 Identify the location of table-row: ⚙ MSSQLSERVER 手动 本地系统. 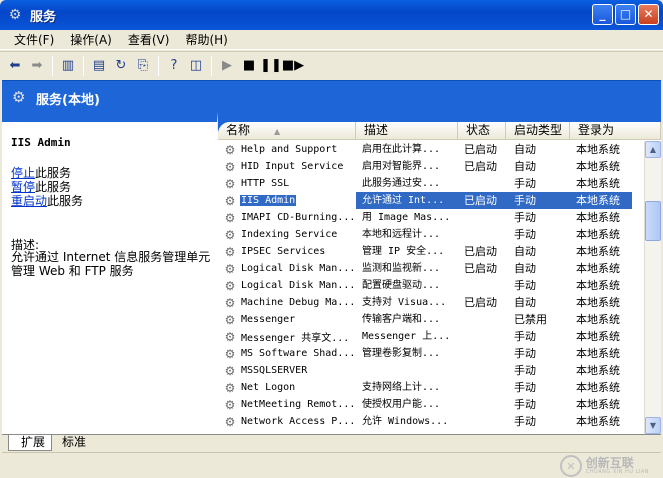
(430, 370).